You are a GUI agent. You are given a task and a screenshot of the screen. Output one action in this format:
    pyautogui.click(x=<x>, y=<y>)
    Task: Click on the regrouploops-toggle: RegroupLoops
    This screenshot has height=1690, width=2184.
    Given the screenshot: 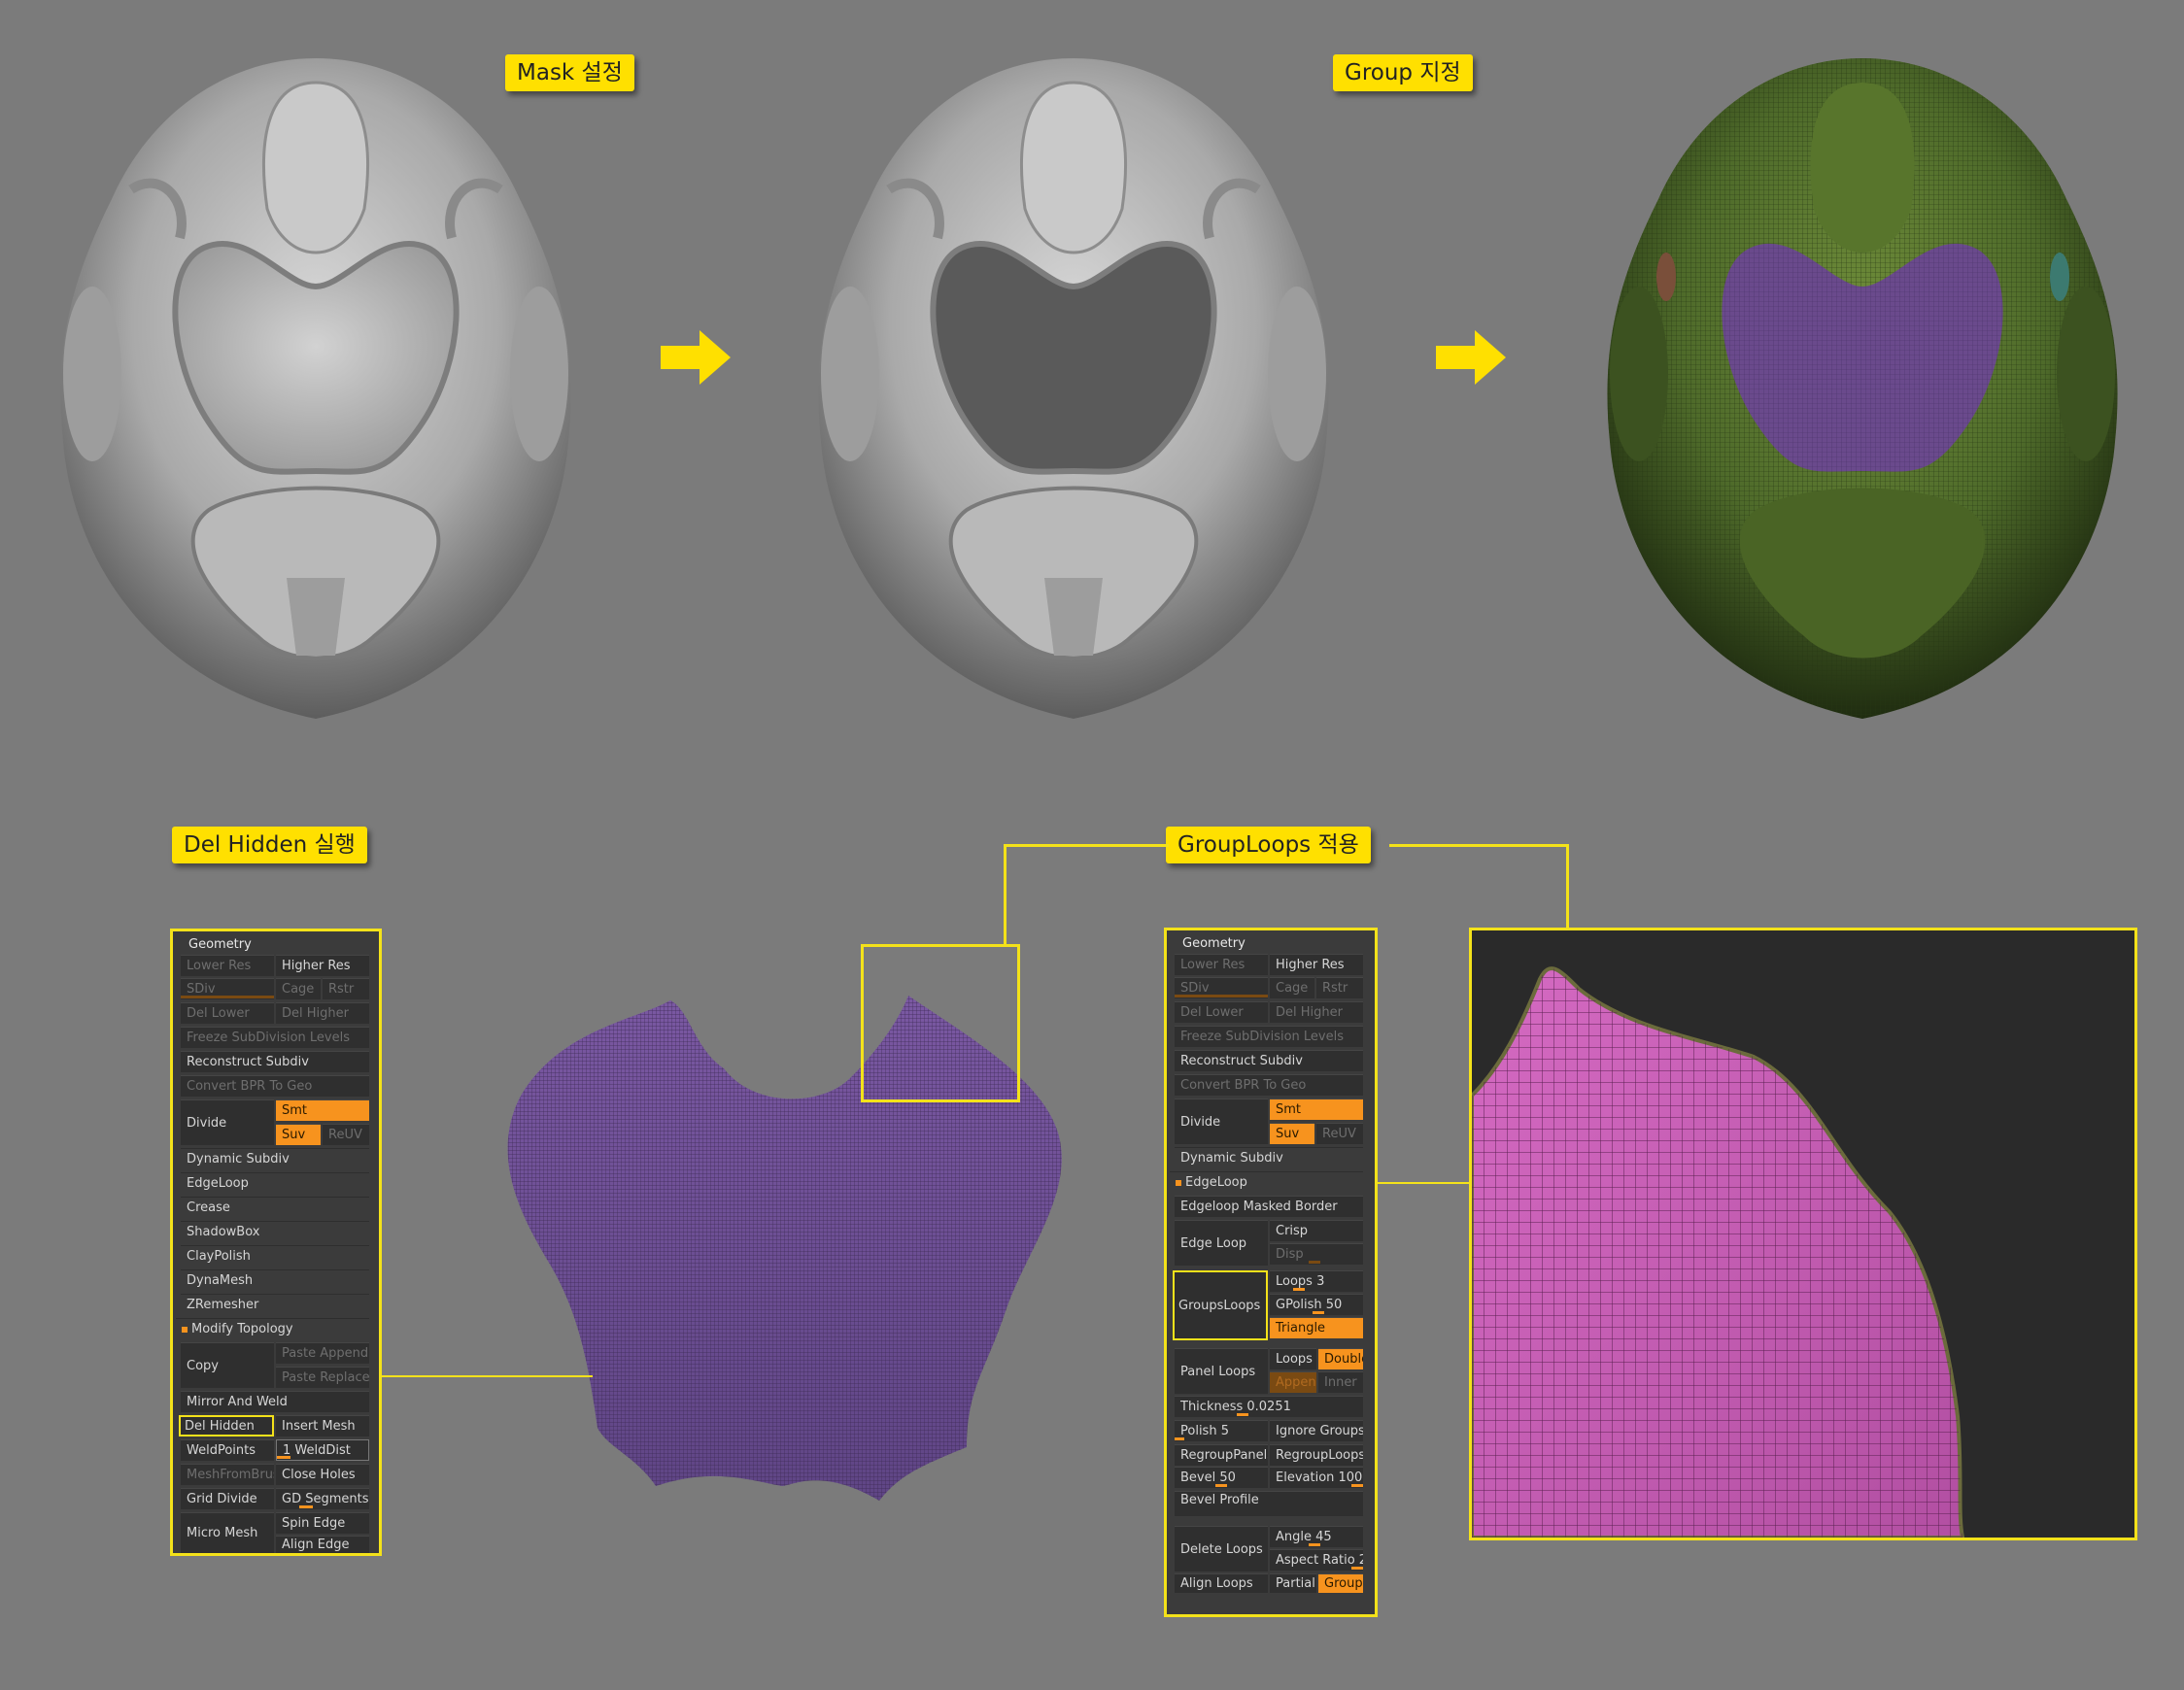 What is the action you would take?
    pyautogui.click(x=1316, y=1455)
    